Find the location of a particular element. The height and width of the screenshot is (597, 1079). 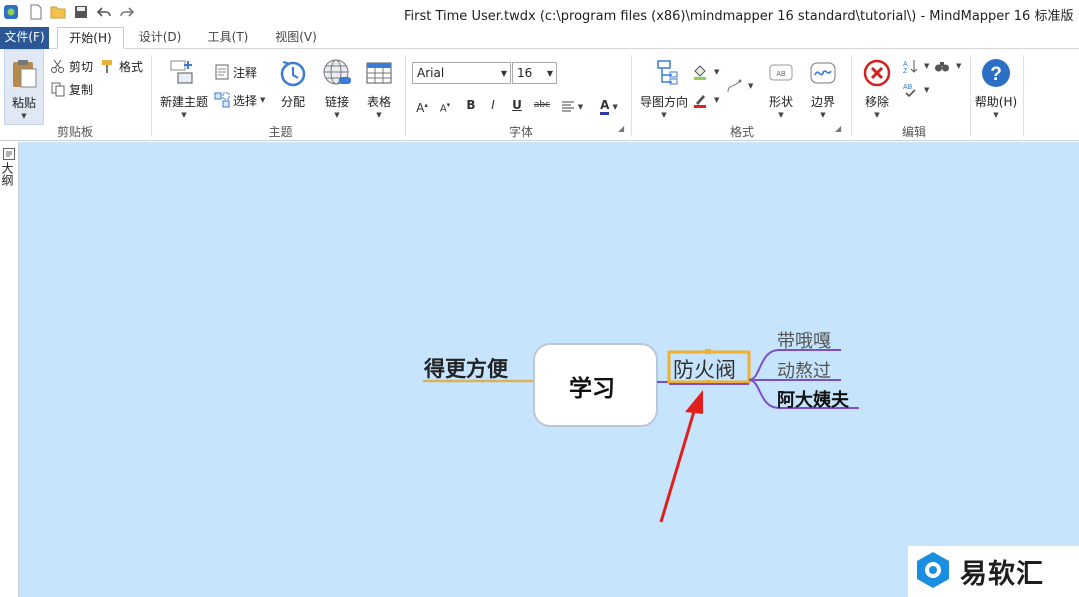

underline-button: U is located at coordinates (517, 105).